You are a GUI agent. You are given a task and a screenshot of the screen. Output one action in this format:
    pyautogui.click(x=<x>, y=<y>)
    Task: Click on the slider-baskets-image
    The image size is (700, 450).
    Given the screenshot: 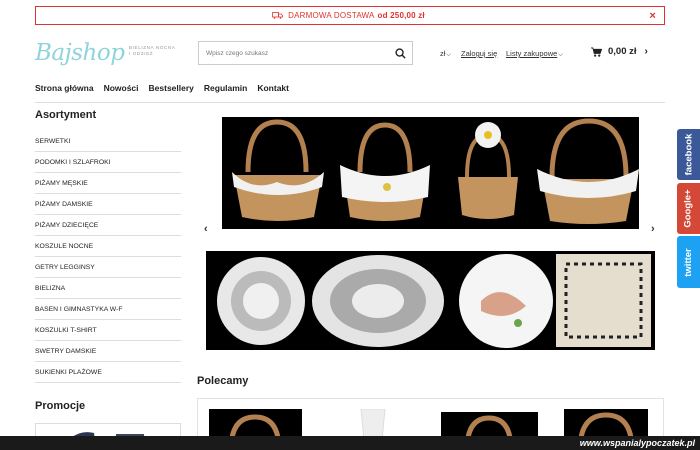 What is the action you would take?
    pyautogui.click(x=430, y=173)
    